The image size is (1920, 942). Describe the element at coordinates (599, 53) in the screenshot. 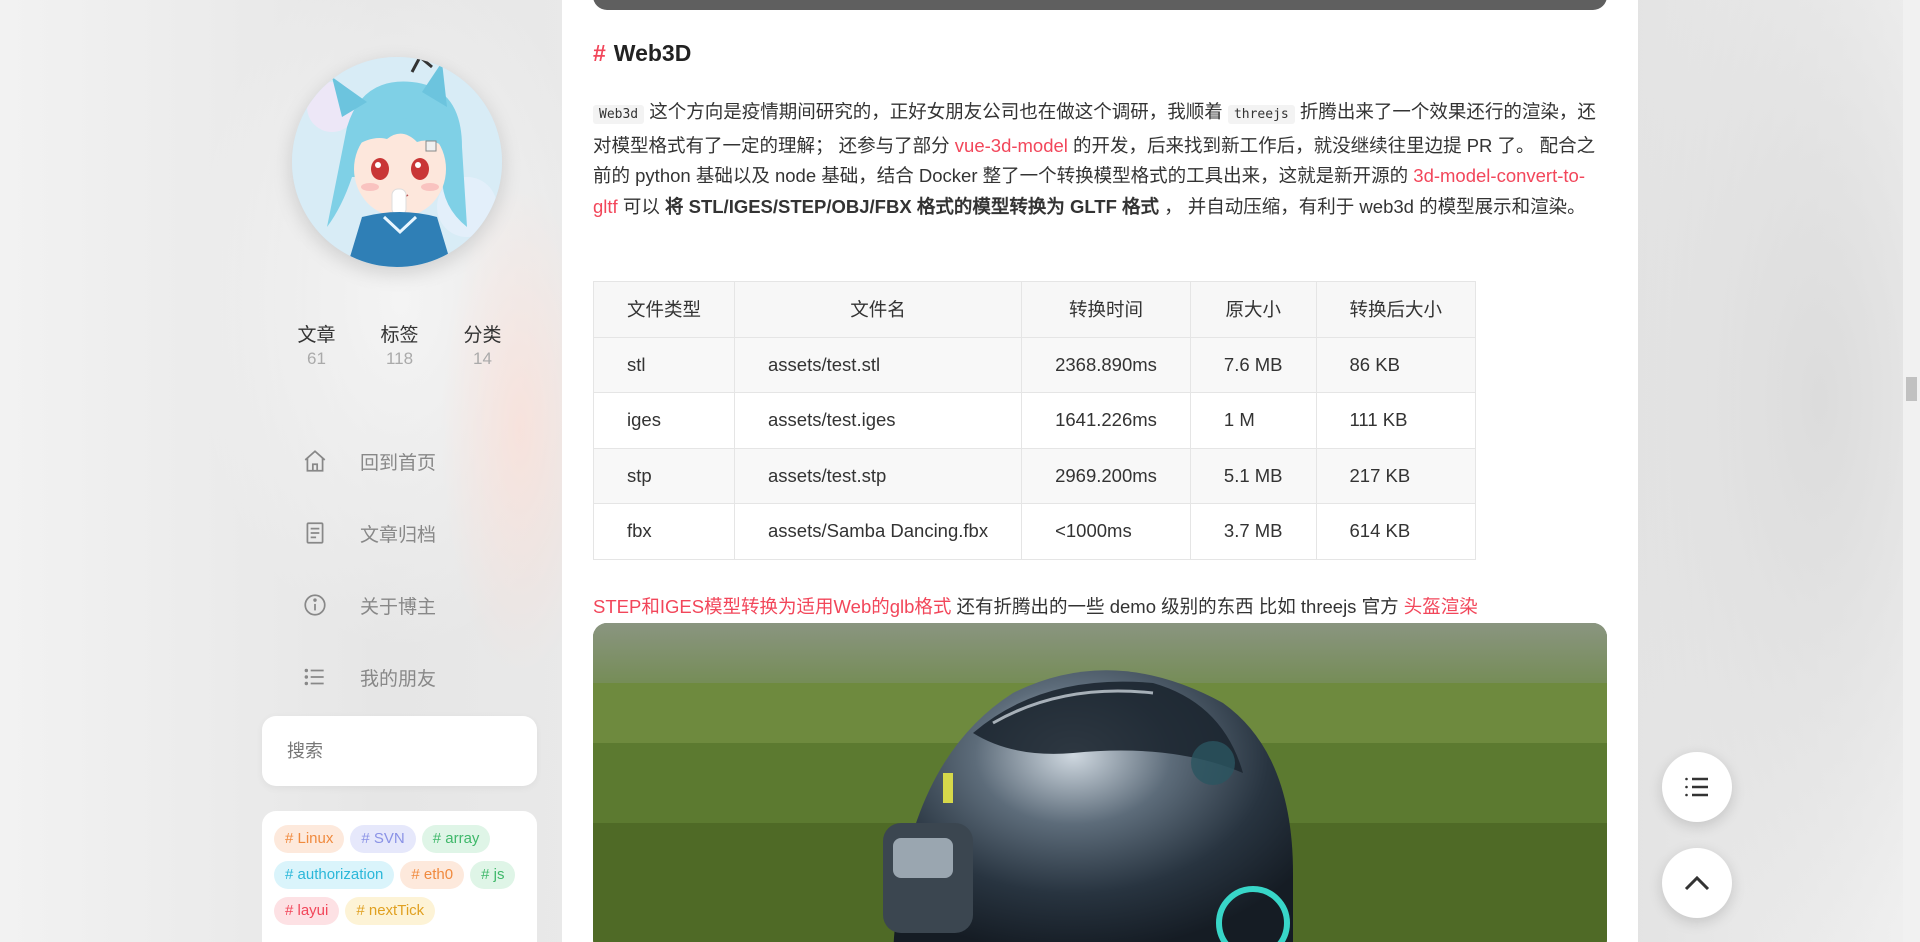

I see `heading-anchor: #` at that location.